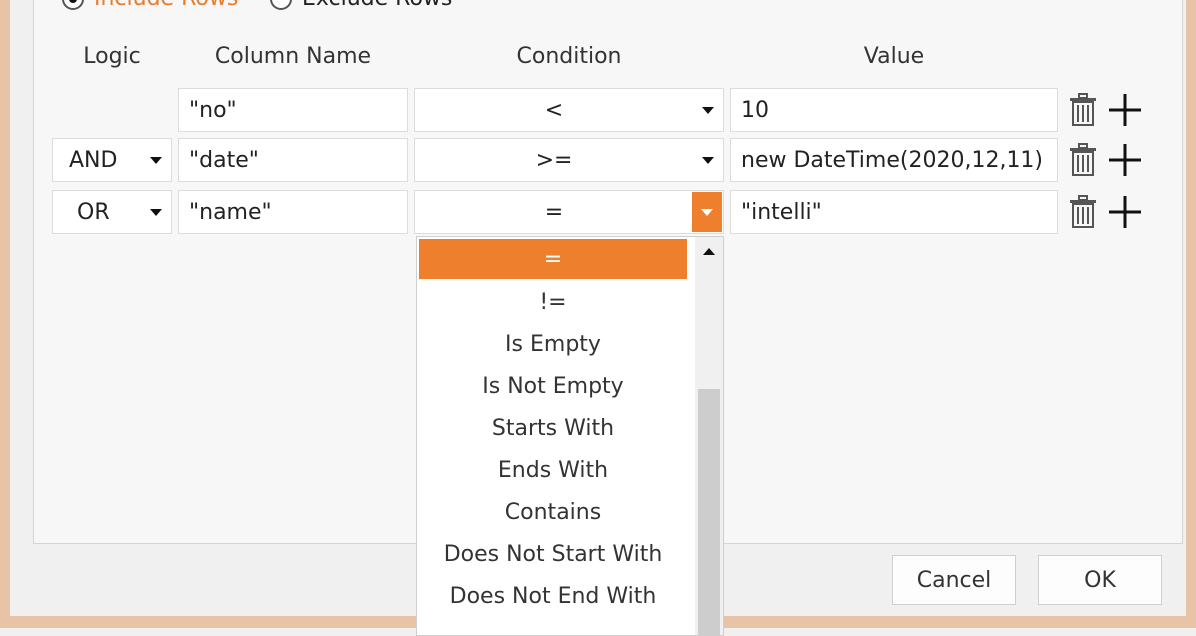 Image resolution: width=1196 pixels, height=636 pixels. Describe the element at coordinates (569, 212) in the screenshot. I see `condition-select: =` at that location.